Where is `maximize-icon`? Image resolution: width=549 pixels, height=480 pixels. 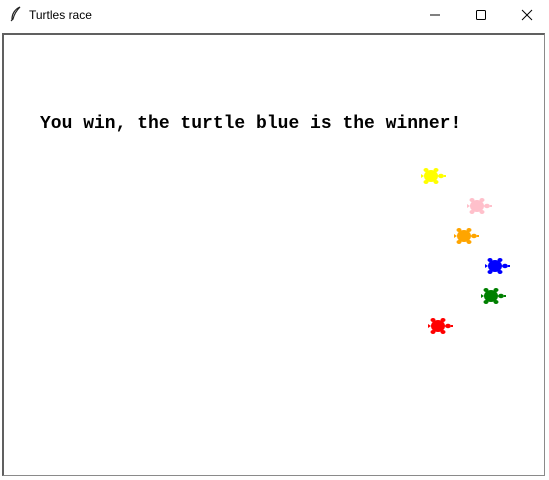
maximize-icon is located at coordinates (481, 14).